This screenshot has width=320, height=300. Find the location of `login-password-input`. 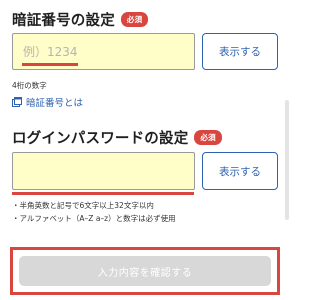

login-password-input is located at coordinates (103, 171).